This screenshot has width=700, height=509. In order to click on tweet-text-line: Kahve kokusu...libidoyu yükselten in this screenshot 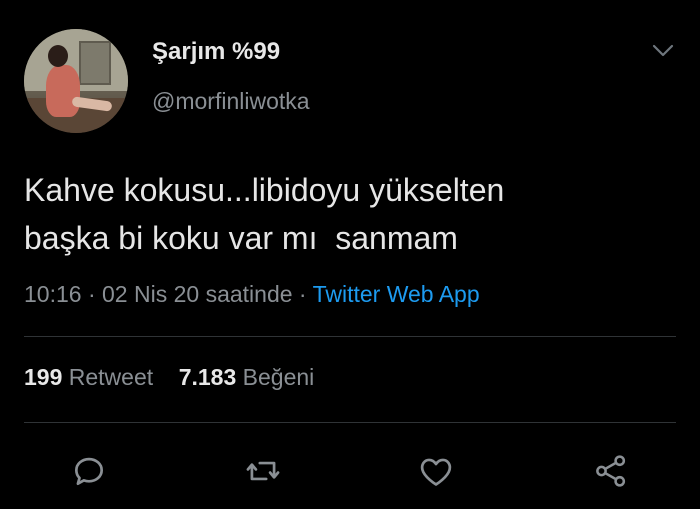, I will do `click(264, 190)`.